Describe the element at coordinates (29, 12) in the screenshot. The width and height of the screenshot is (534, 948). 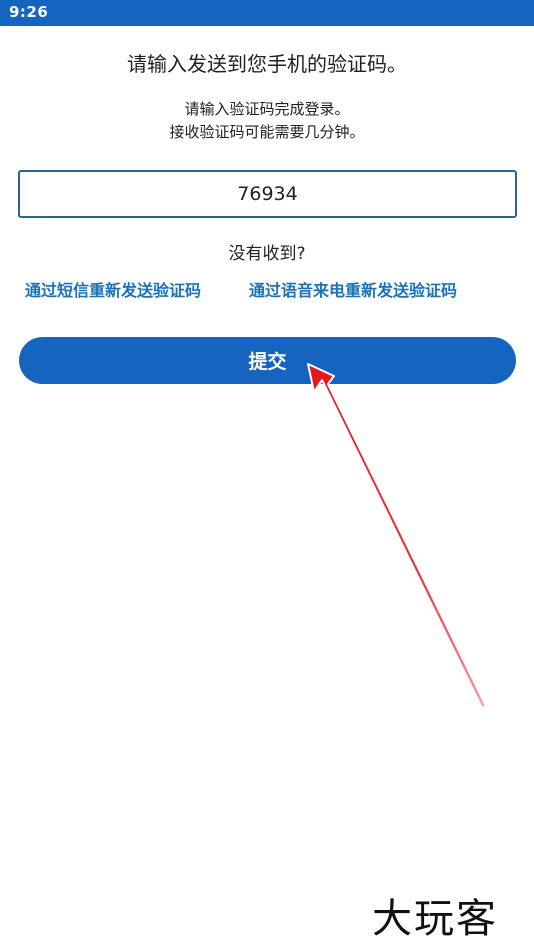
I see `status-time: 9:26` at that location.